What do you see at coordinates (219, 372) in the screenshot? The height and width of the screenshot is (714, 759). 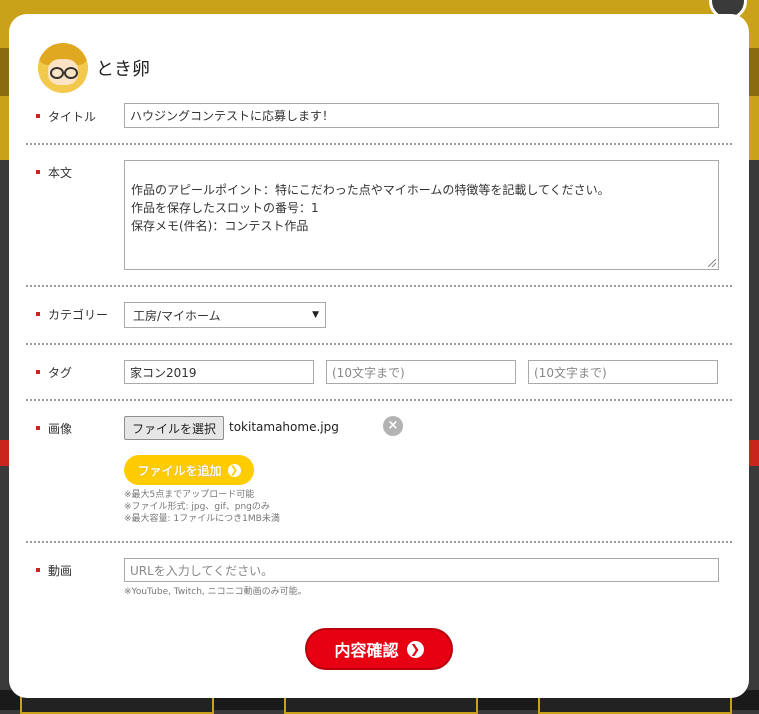 I see `tag-input-1: 家コン2019` at bounding box center [219, 372].